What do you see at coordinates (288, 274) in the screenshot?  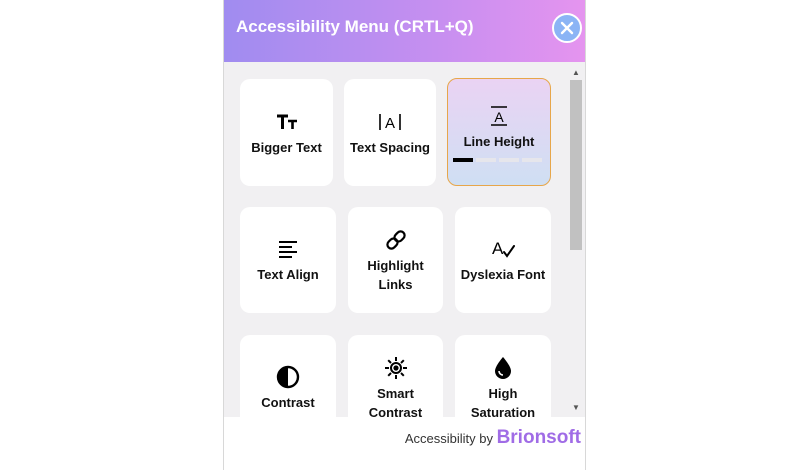 I see `card-label: Text Align` at bounding box center [288, 274].